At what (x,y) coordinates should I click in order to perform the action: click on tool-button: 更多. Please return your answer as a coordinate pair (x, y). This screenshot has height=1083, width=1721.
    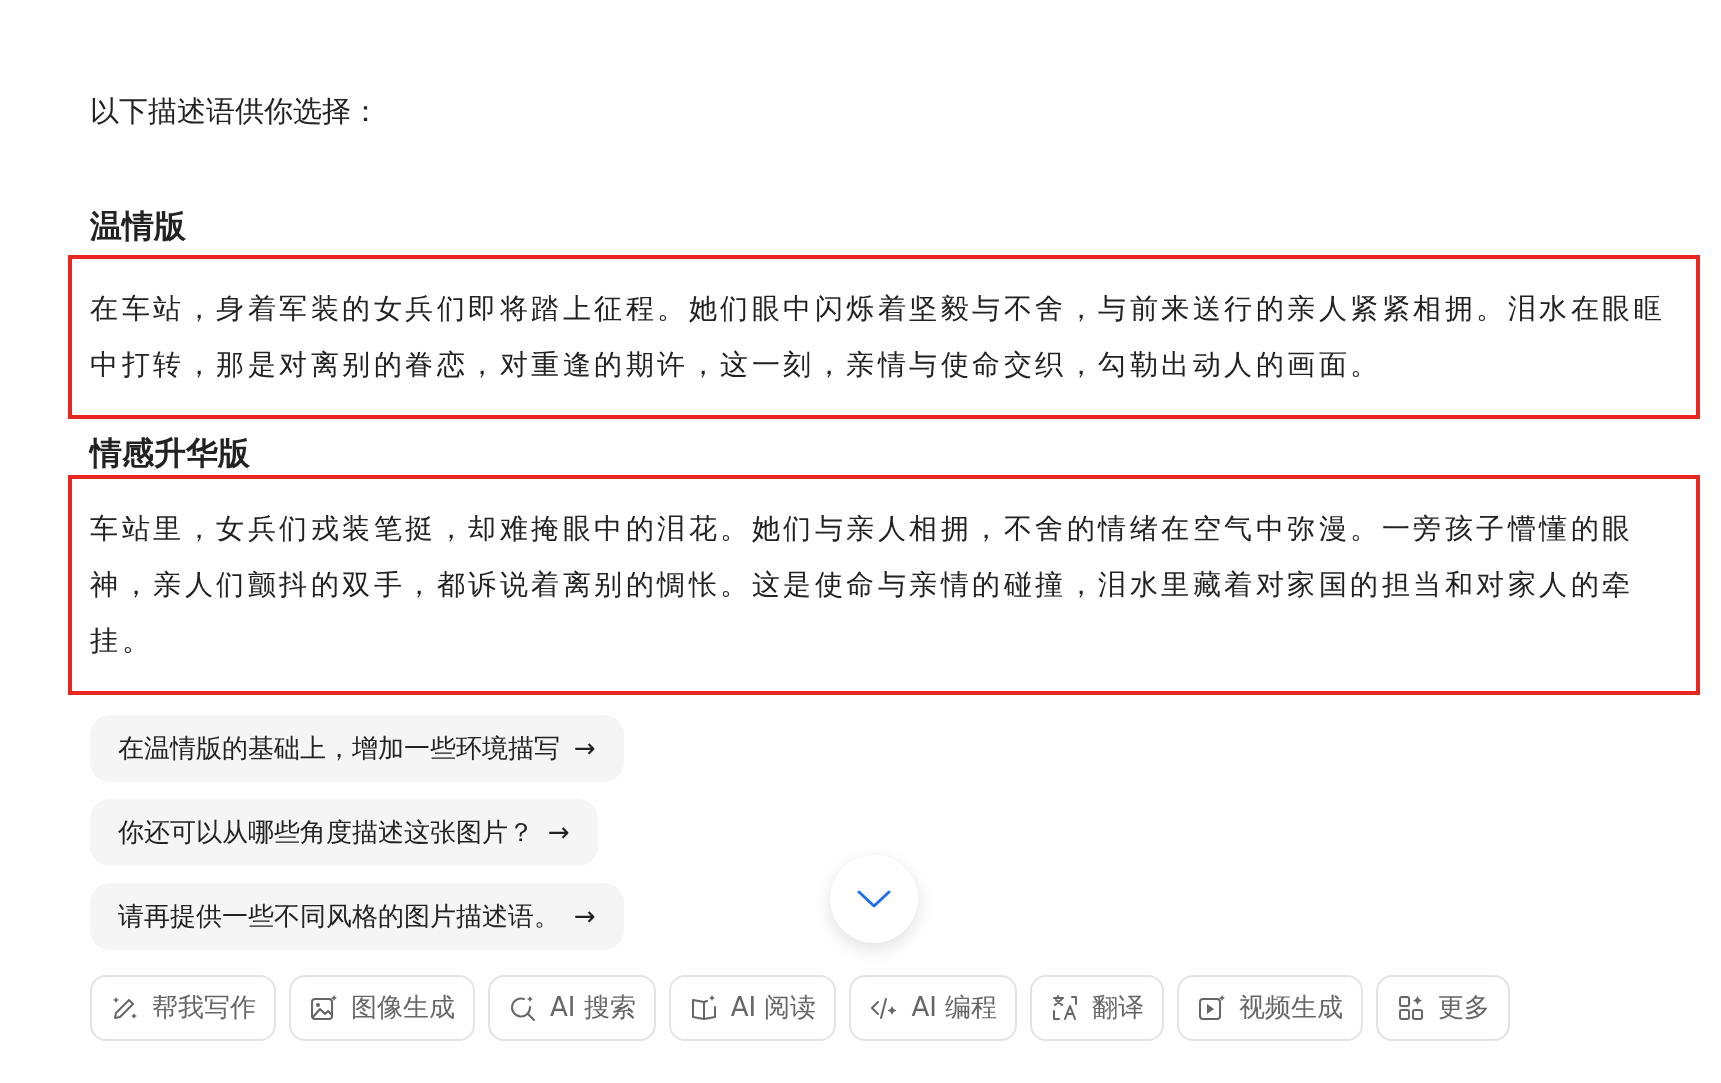
    Looking at the image, I should click on (1443, 1007).